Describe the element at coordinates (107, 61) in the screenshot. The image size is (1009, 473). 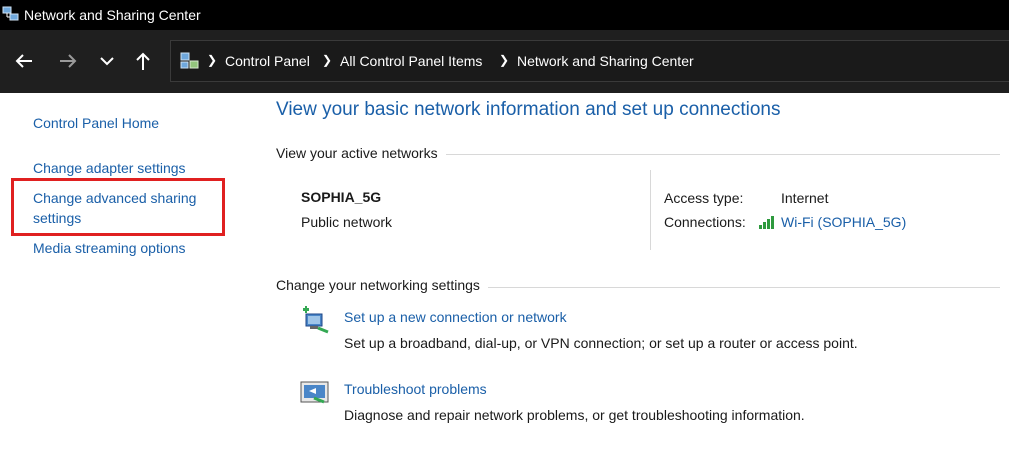
I see `chevron-down-icon` at that location.